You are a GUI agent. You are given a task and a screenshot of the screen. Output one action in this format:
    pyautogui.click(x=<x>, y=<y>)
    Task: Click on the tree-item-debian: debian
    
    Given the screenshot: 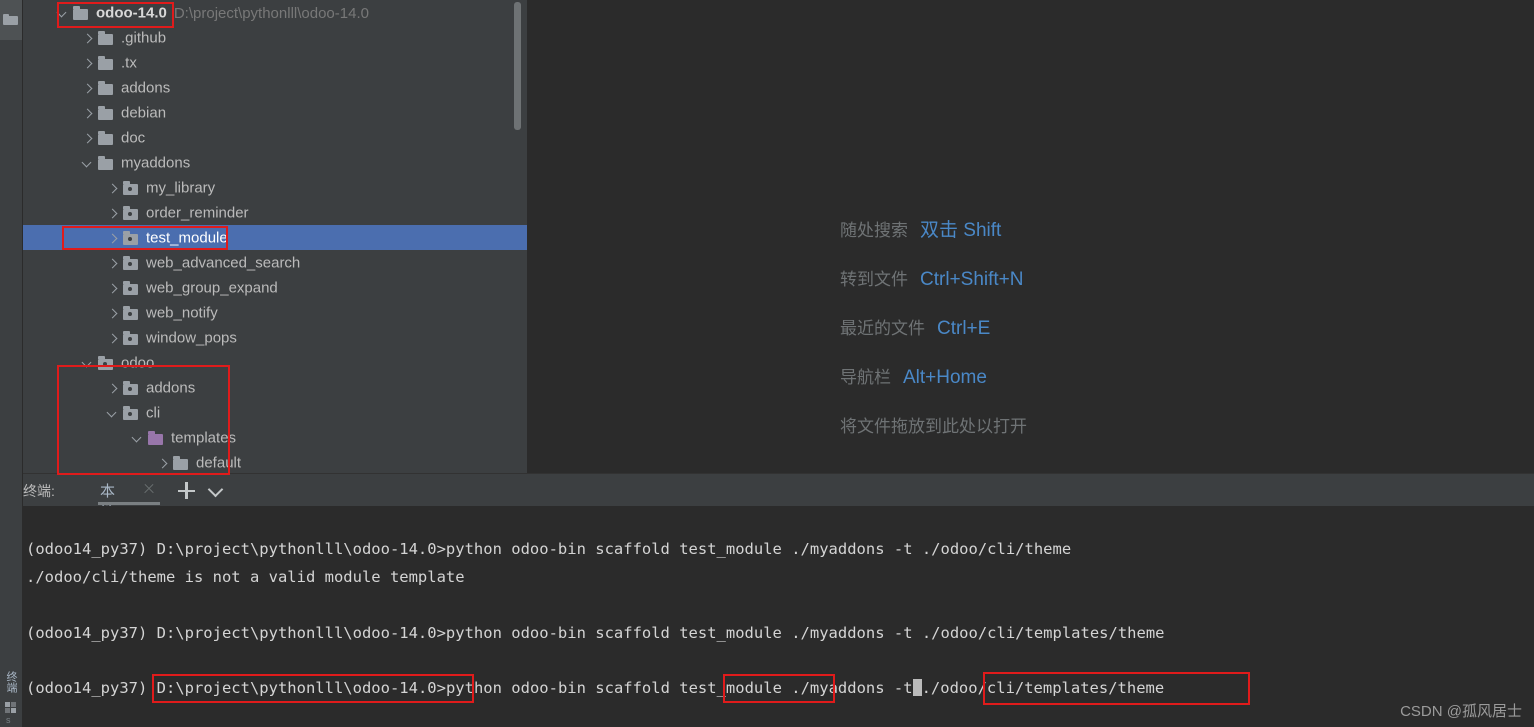 What is the action you would take?
    pyautogui.click(x=274, y=112)
    